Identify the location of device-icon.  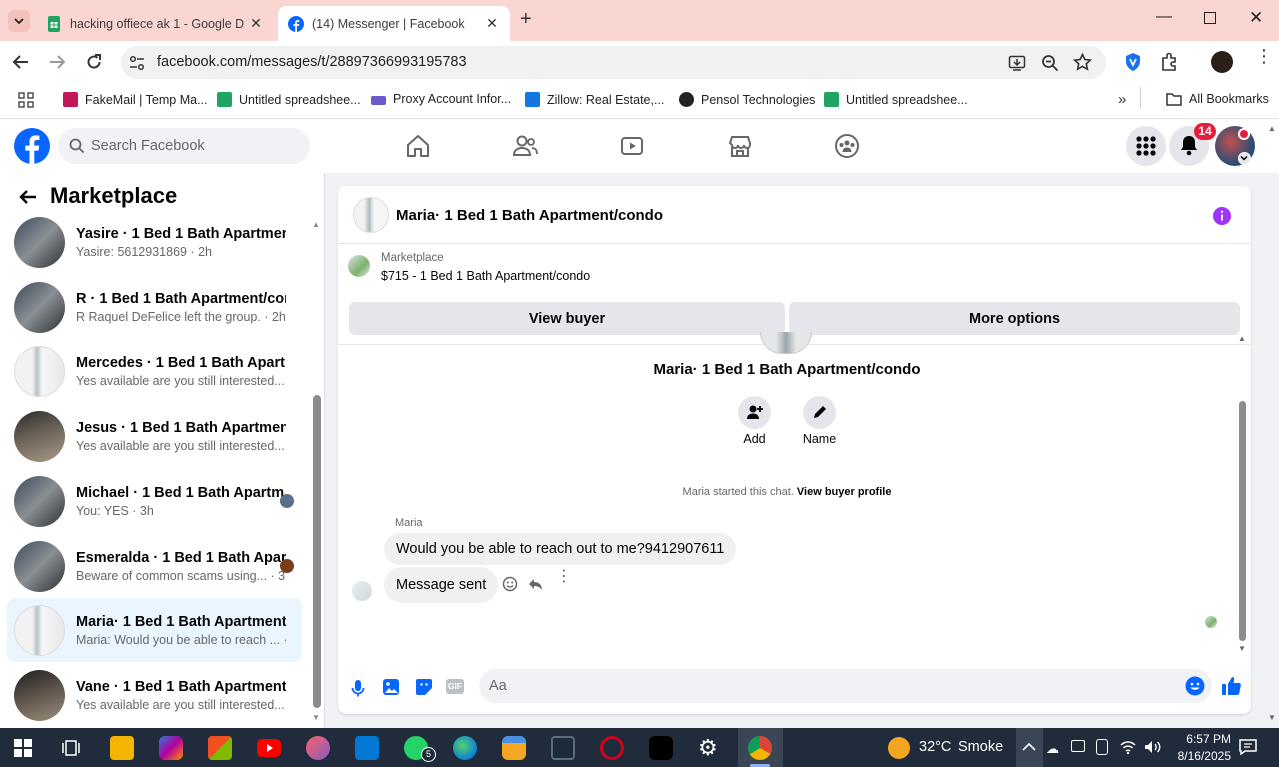
(1102, 747).